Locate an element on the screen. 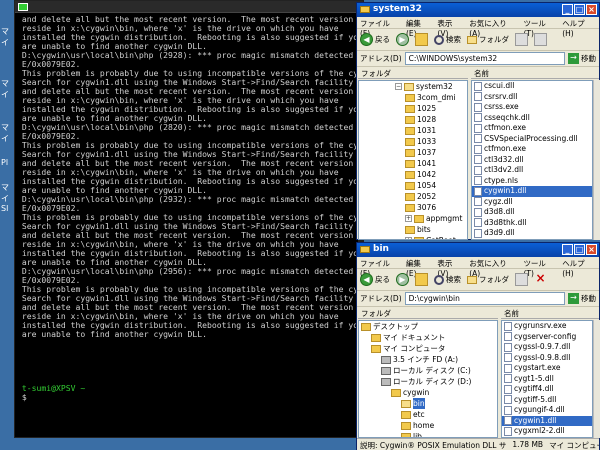 The height and width of the screenshot is (450, 600). file-item: cygssl-0.9.8.dll is located at coordinates (547, 358).